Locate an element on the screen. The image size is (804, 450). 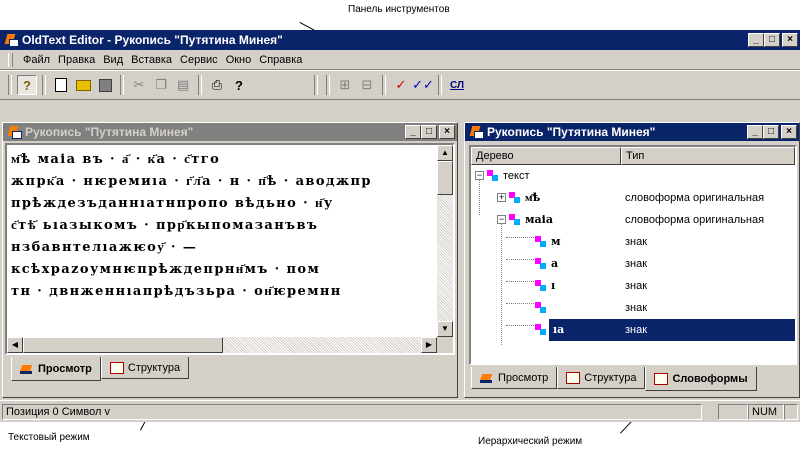
column-header-tree: Дерево is located at coordinates (546, 156).